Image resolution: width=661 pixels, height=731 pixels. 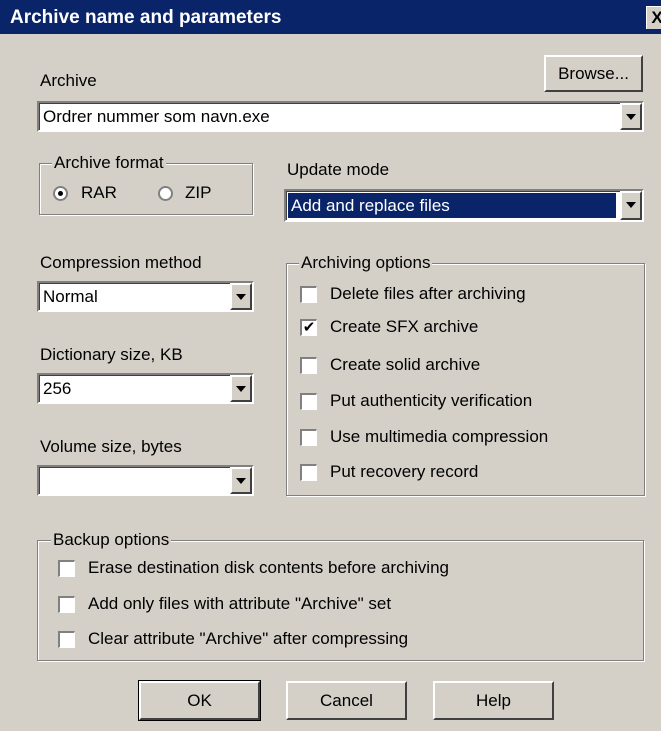 I want to click on check-icon: ✔, so click(x=309, y=327).